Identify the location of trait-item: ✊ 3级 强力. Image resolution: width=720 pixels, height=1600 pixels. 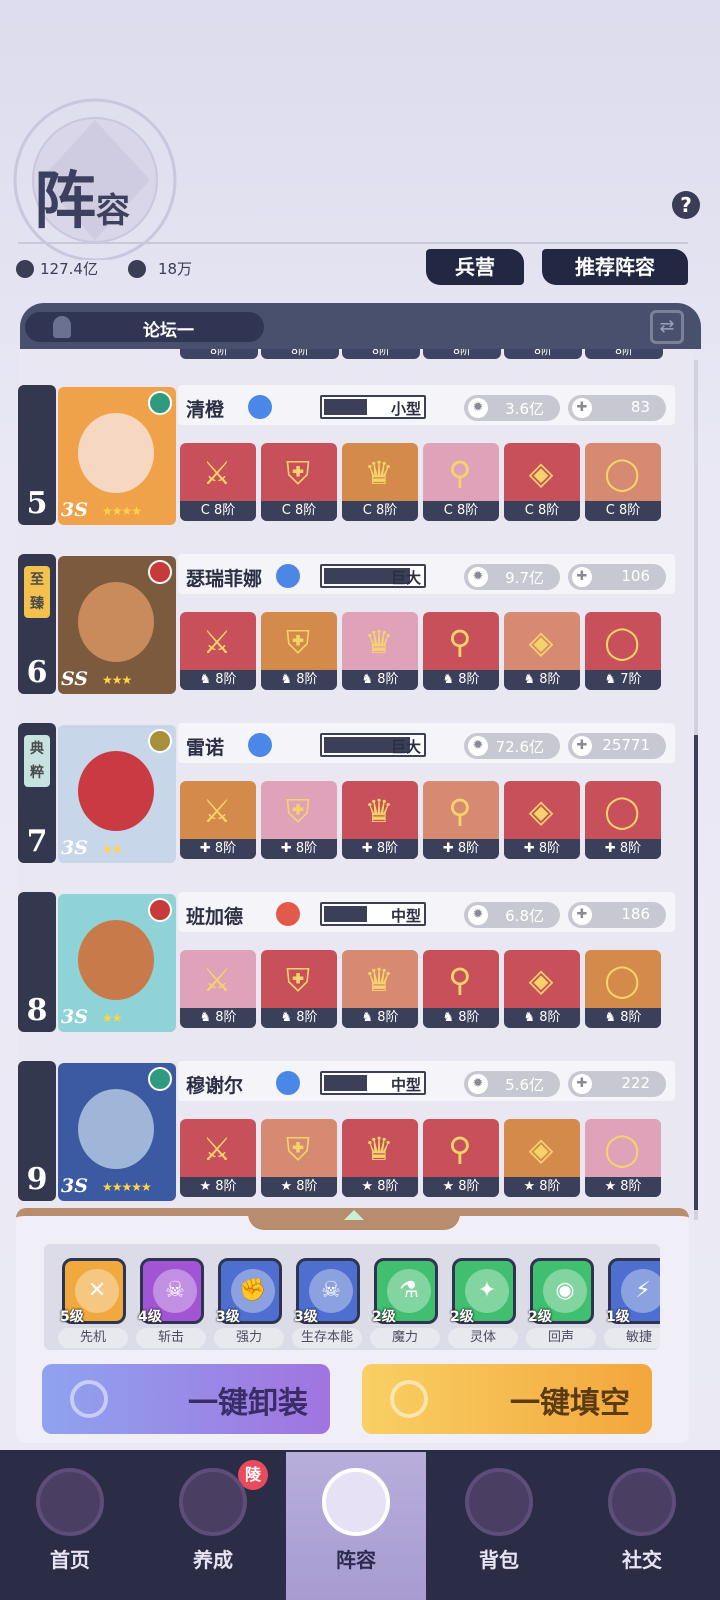
(249, 1303).